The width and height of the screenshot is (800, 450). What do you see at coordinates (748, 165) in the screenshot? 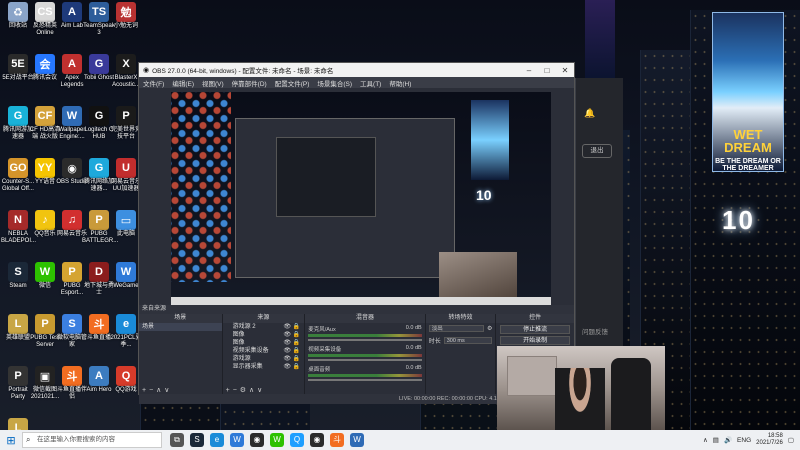
I see `poster-subtitle: BE THE DREAM OR THE DREAMER` at bounding box center [748, 165].